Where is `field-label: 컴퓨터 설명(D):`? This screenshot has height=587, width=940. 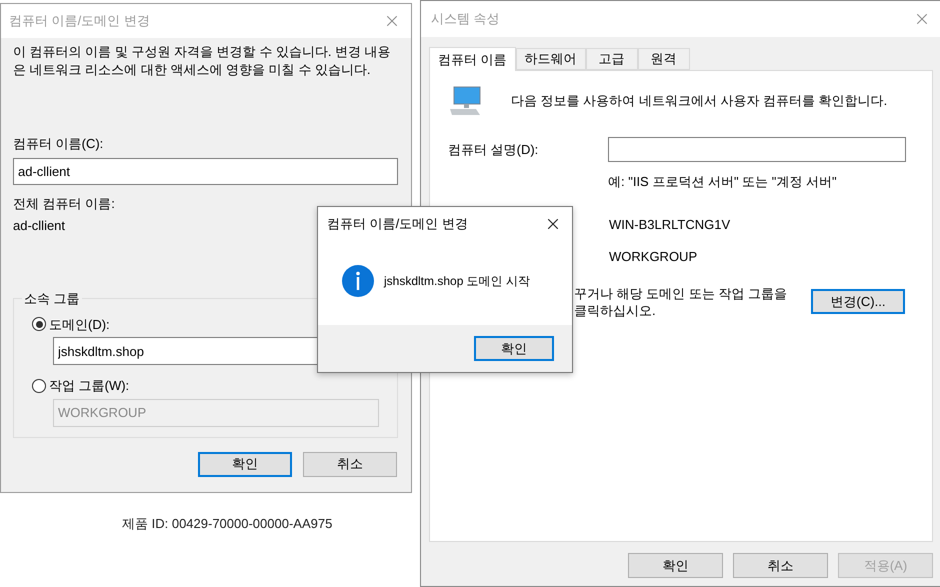 field-label: 컴퓨터 설명(D): is located at coordinates (494, 149).